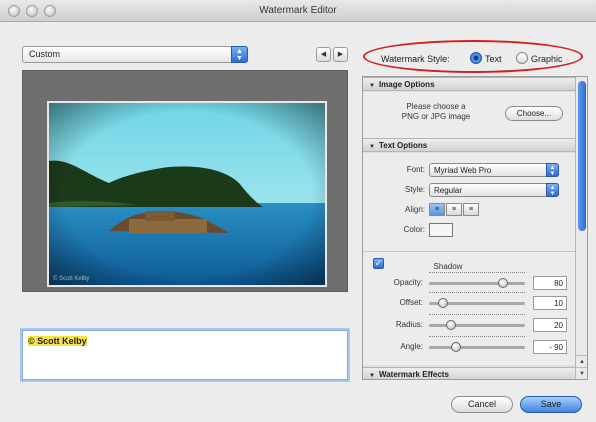 Image resolution: width=596 pixels, height=422 pixels. Describe the element at coordinates (477, 274) in the screenshot. I see `opacity-ticks` at that location.